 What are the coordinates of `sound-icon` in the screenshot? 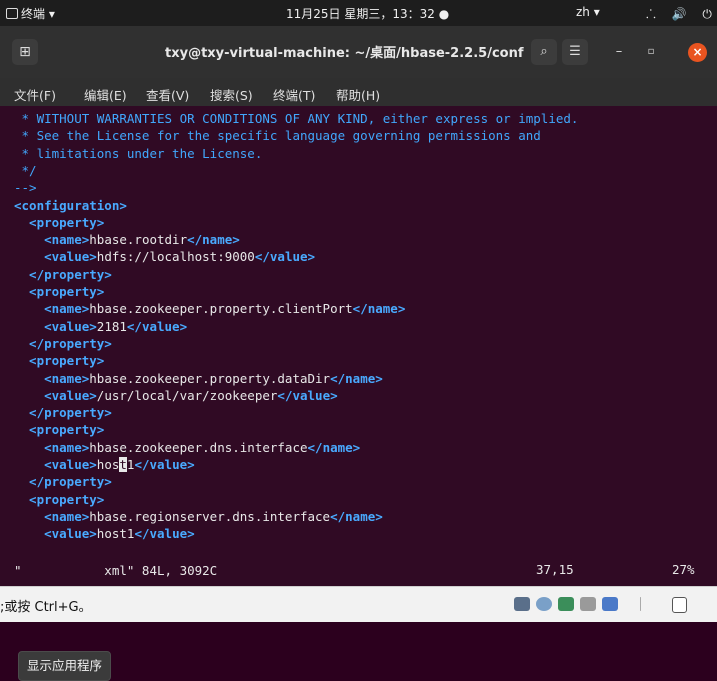 It's located at (610, 604).